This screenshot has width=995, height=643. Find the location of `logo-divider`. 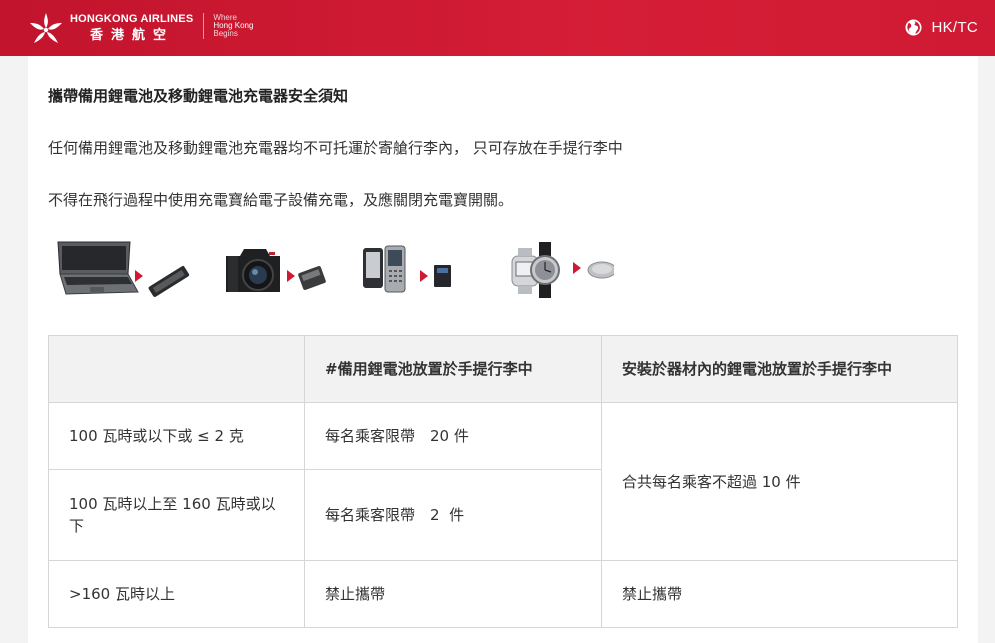

logo-divider is located at coordinates (204, 26).